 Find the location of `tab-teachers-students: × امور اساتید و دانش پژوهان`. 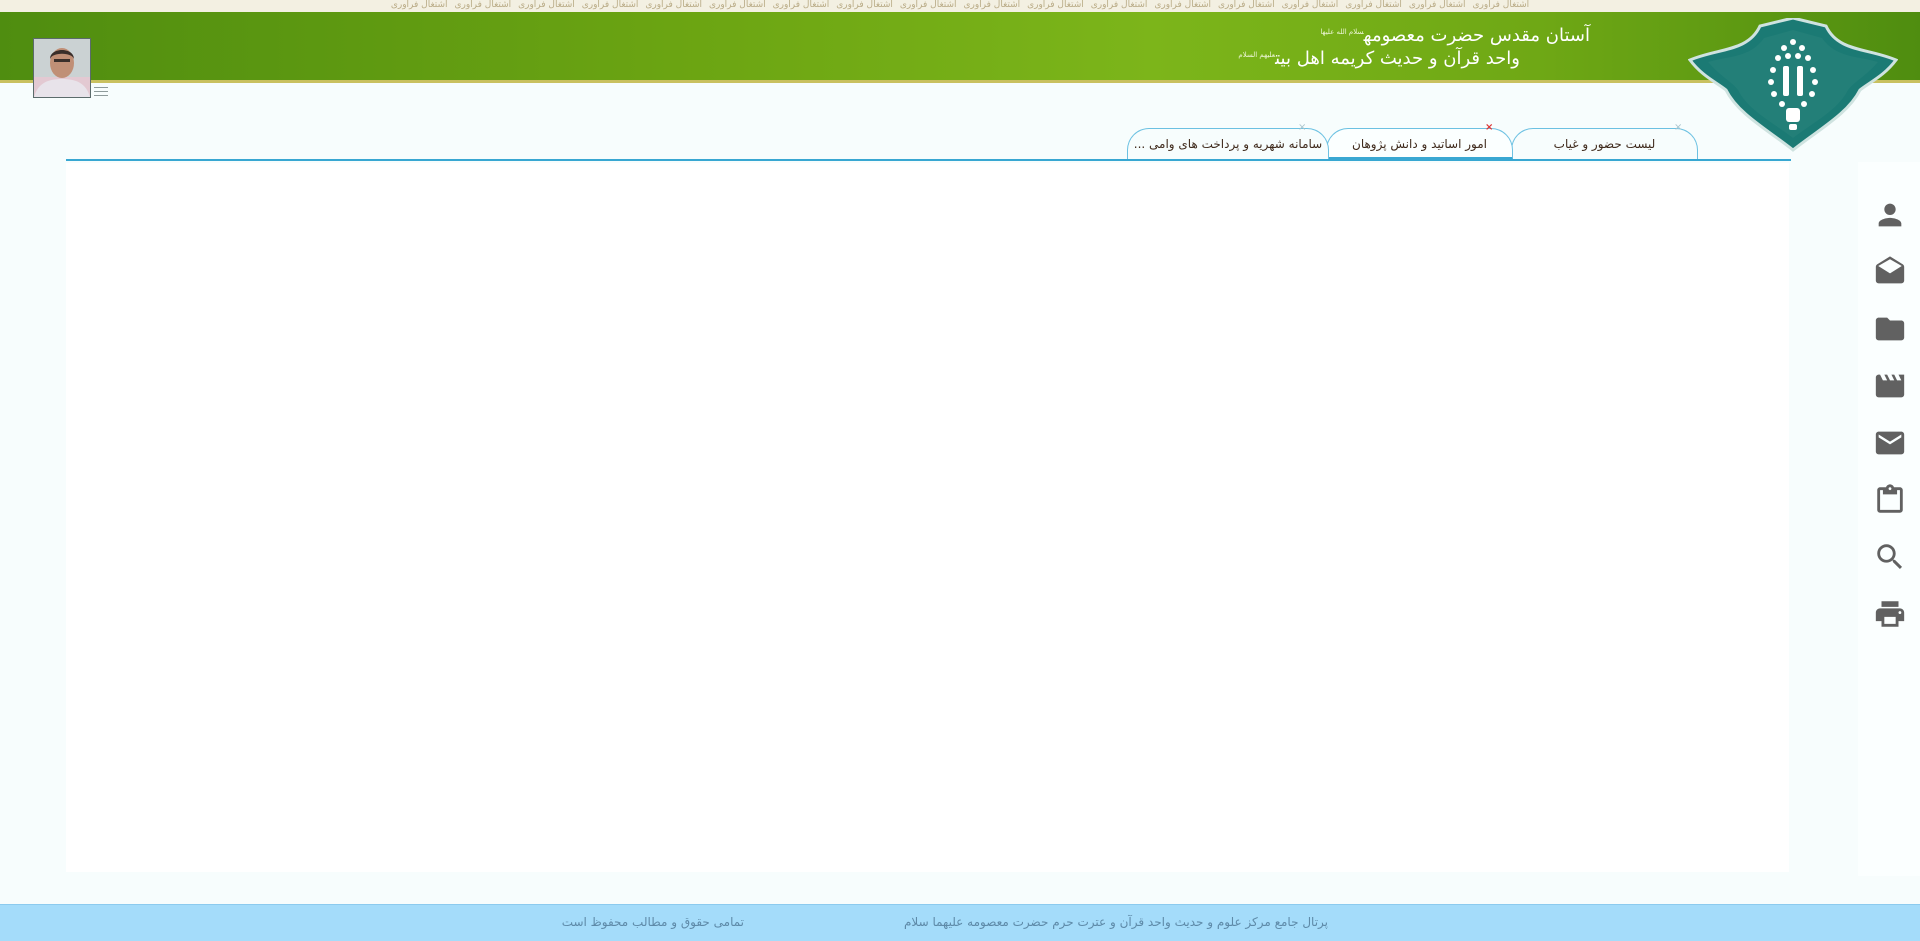

tab-teachers-students: × امور اساتید و دانش پژوهان is located at coordinates (1419, 141).